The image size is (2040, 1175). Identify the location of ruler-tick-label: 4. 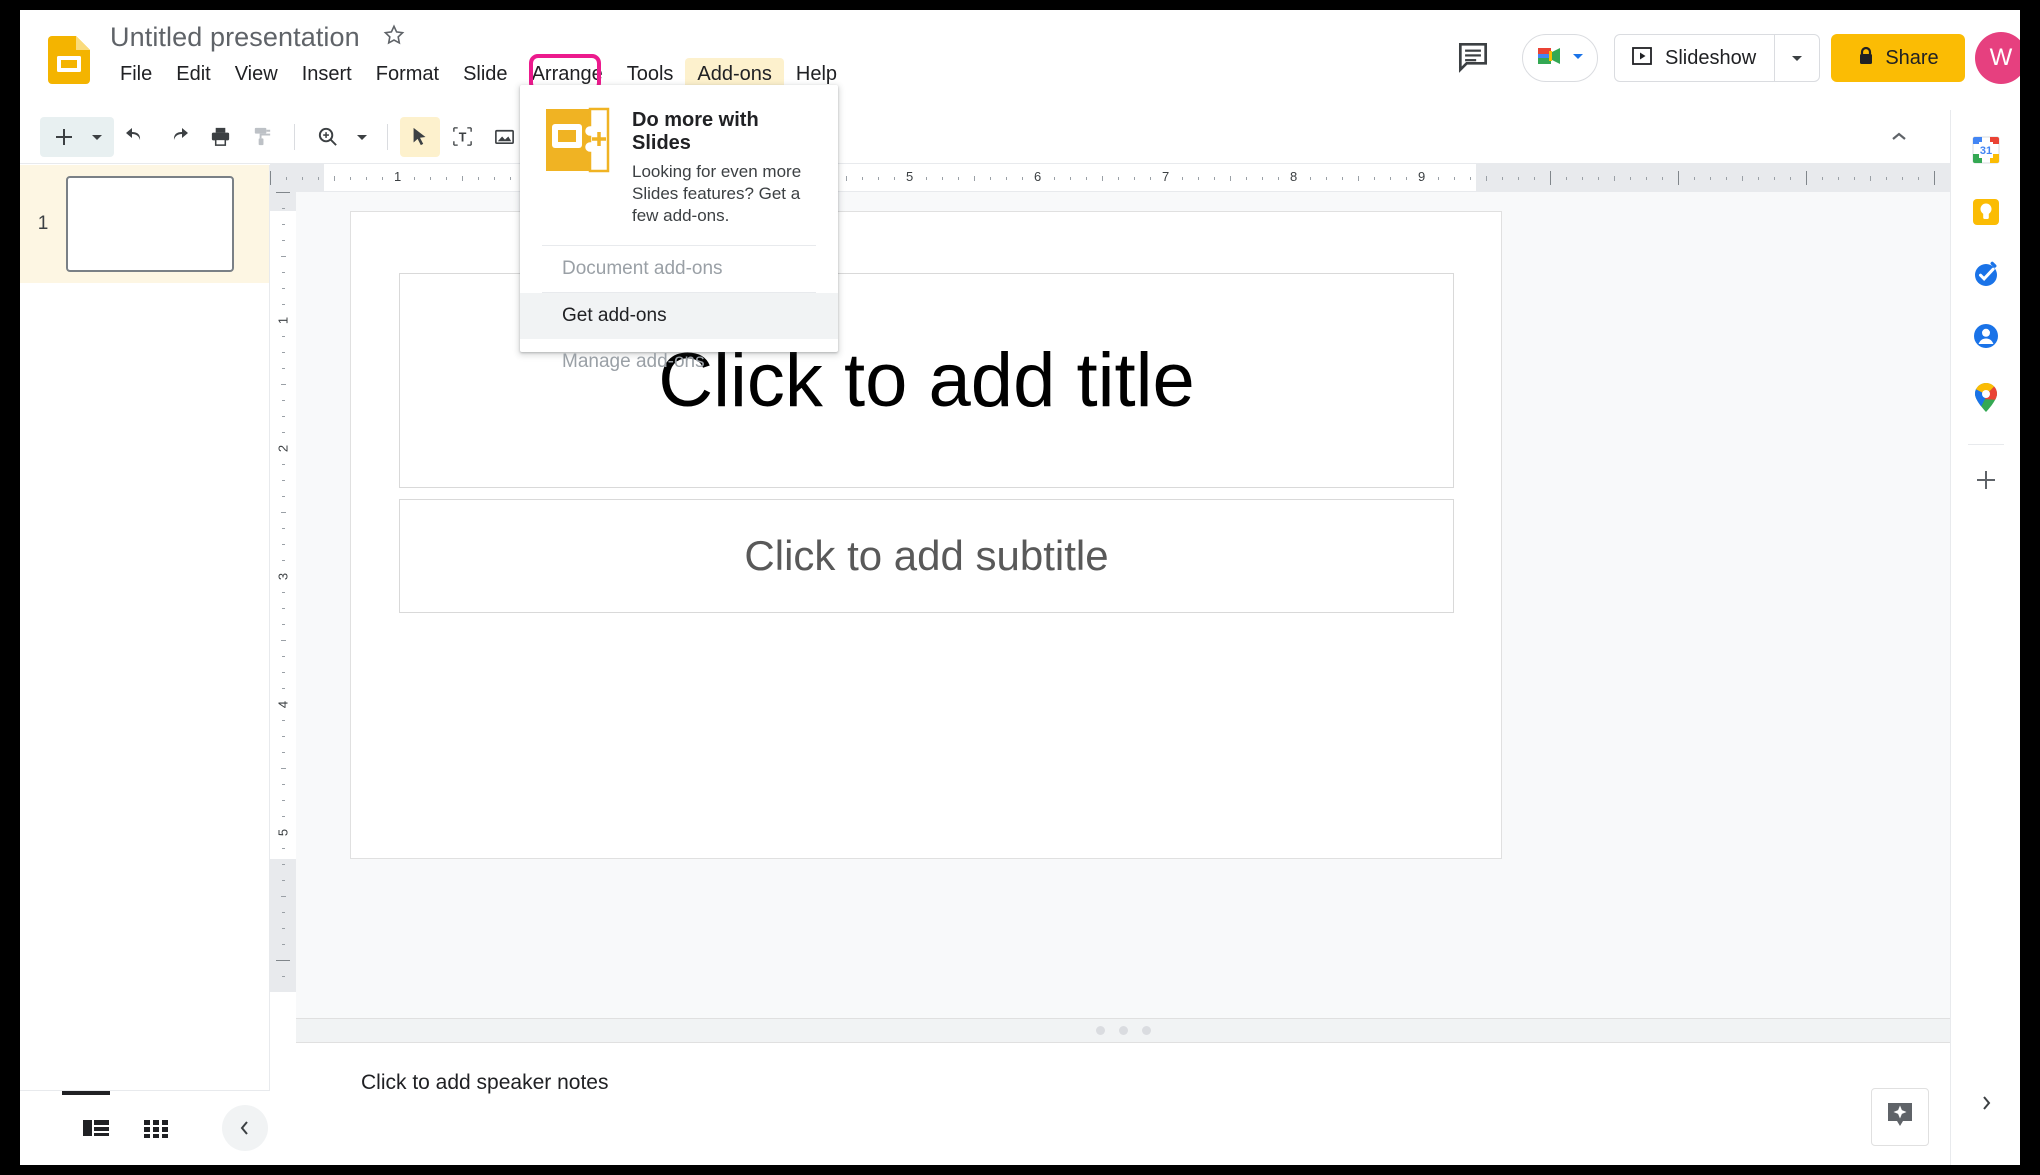
(283, 704).